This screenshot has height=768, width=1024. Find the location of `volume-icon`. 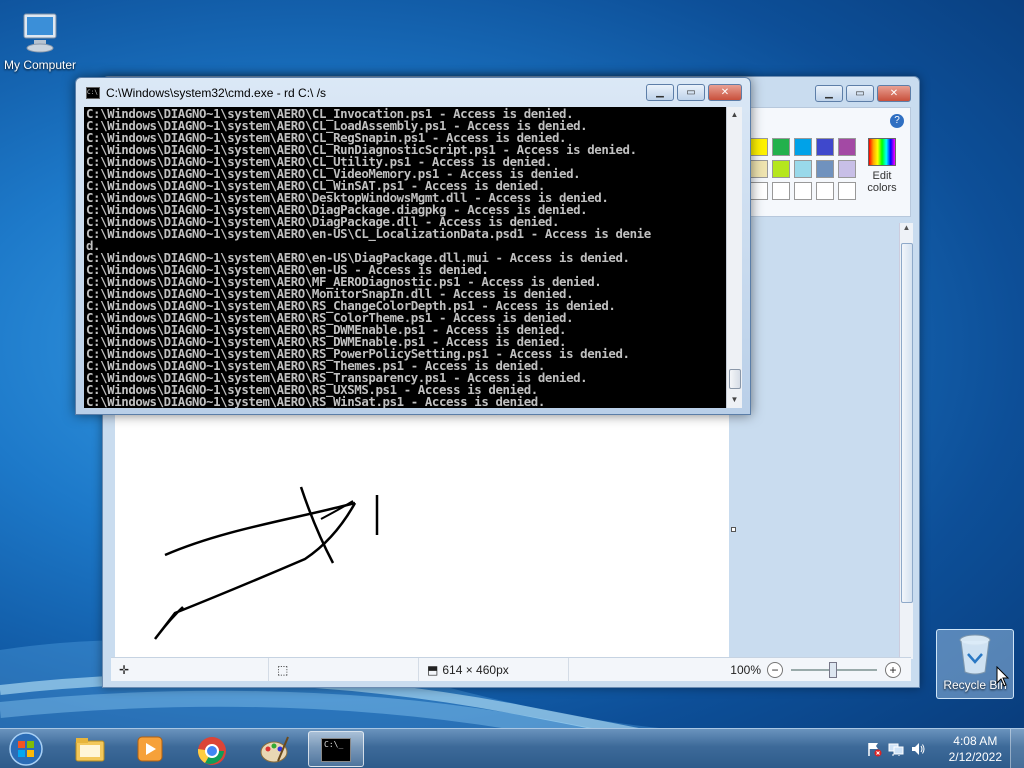

volume-icon is located at coordinates (918, 749).